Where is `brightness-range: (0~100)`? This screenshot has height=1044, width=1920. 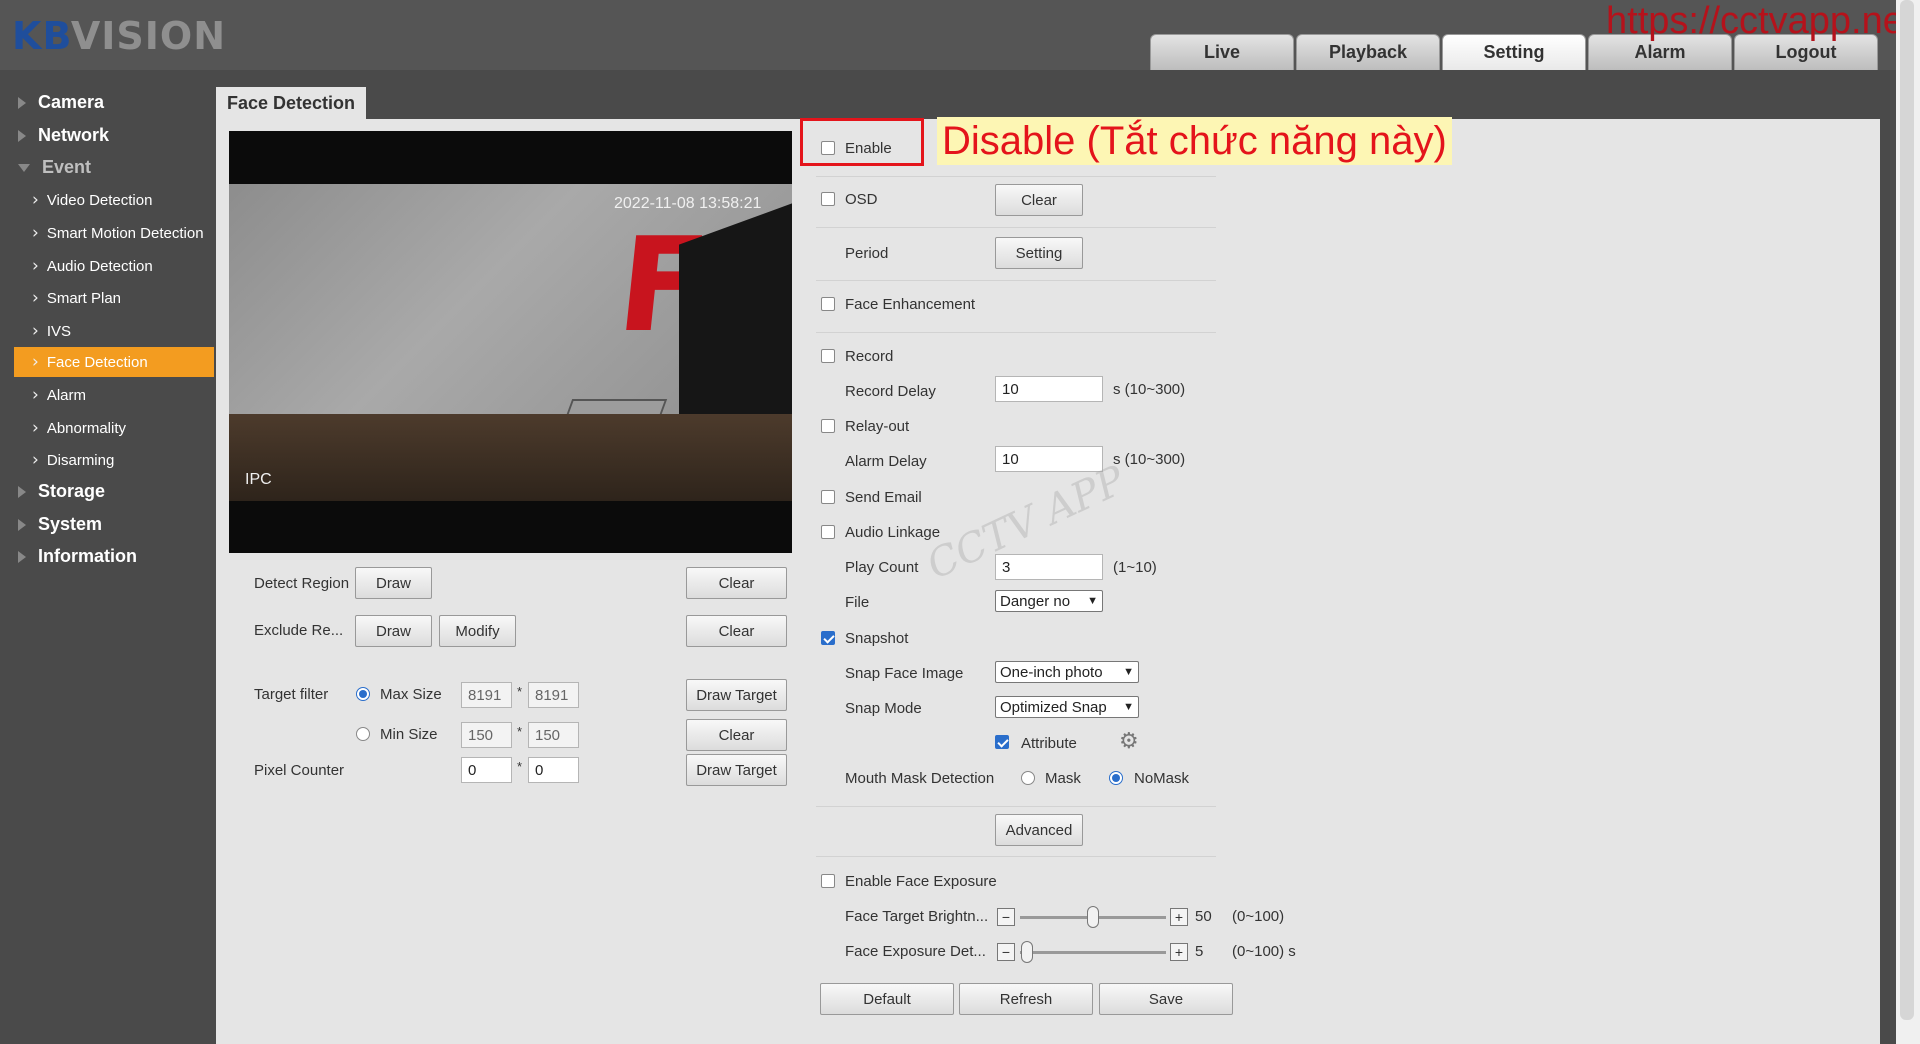 brightness-range: (0~100) is located at coordinates (1258, 916).